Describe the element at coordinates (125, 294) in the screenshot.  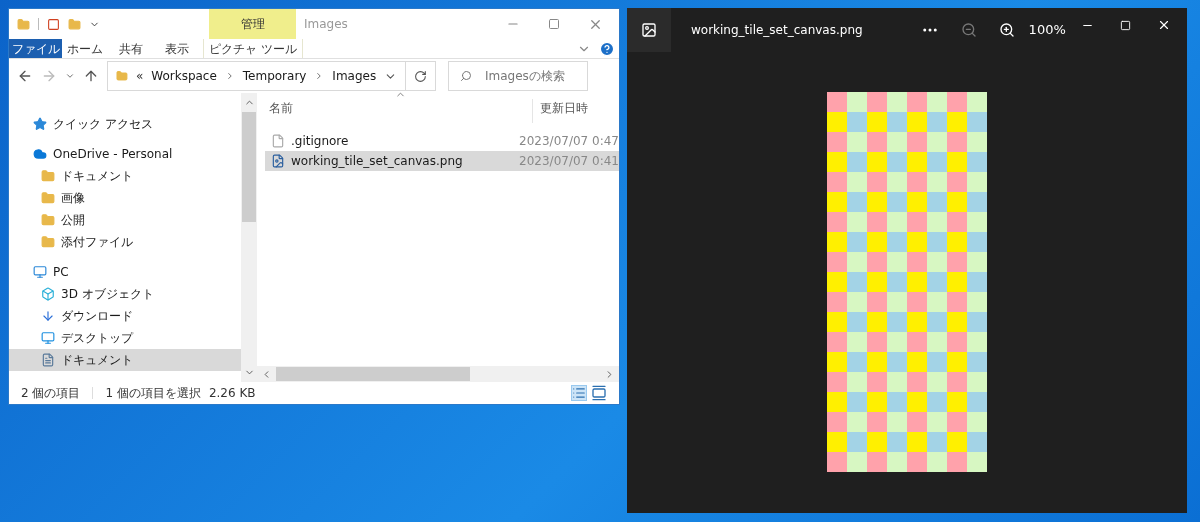
I see `nav-item: 3D オブジェクト` at that location.